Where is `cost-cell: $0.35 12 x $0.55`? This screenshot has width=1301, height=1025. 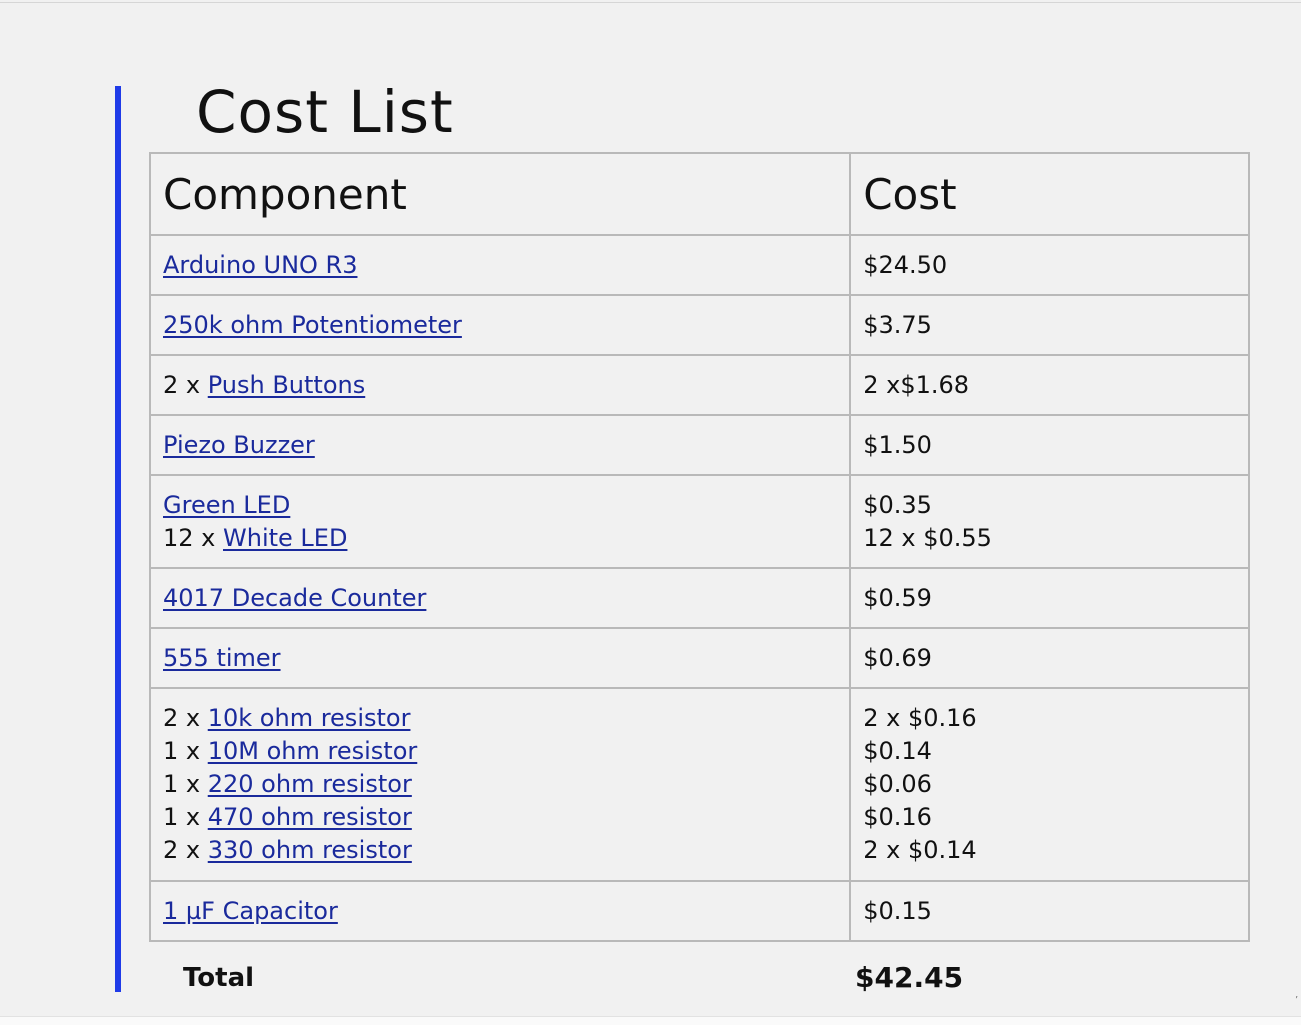
cost-cell: $0.35 12 x $0.55 is located at coordinates (1049, 521).